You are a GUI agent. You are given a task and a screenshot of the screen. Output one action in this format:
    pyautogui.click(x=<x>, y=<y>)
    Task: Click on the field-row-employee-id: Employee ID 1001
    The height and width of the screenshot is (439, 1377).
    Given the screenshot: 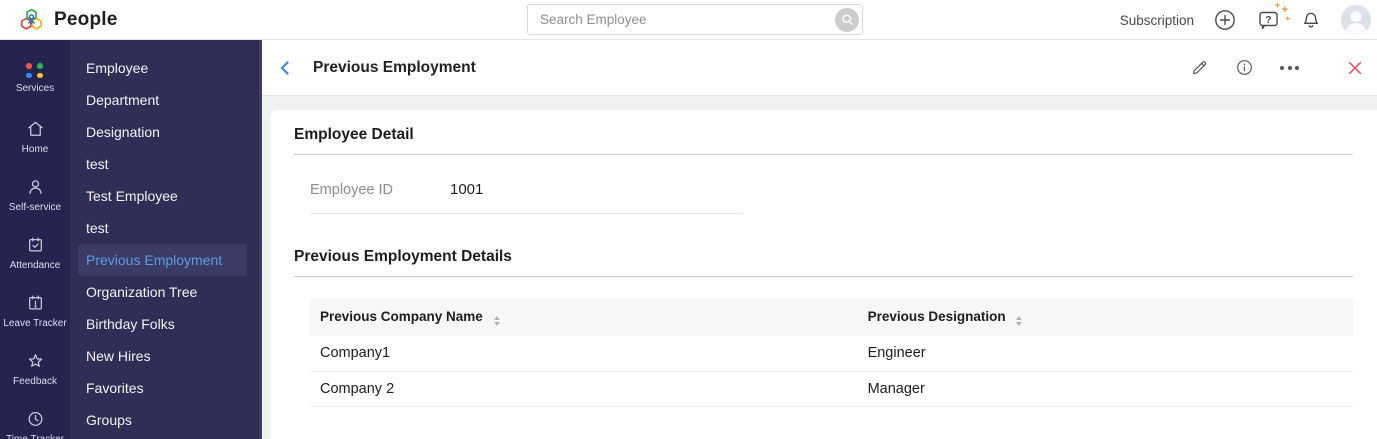 What is the action you would take?
    pyautogui.click(x=526, y=197)
    